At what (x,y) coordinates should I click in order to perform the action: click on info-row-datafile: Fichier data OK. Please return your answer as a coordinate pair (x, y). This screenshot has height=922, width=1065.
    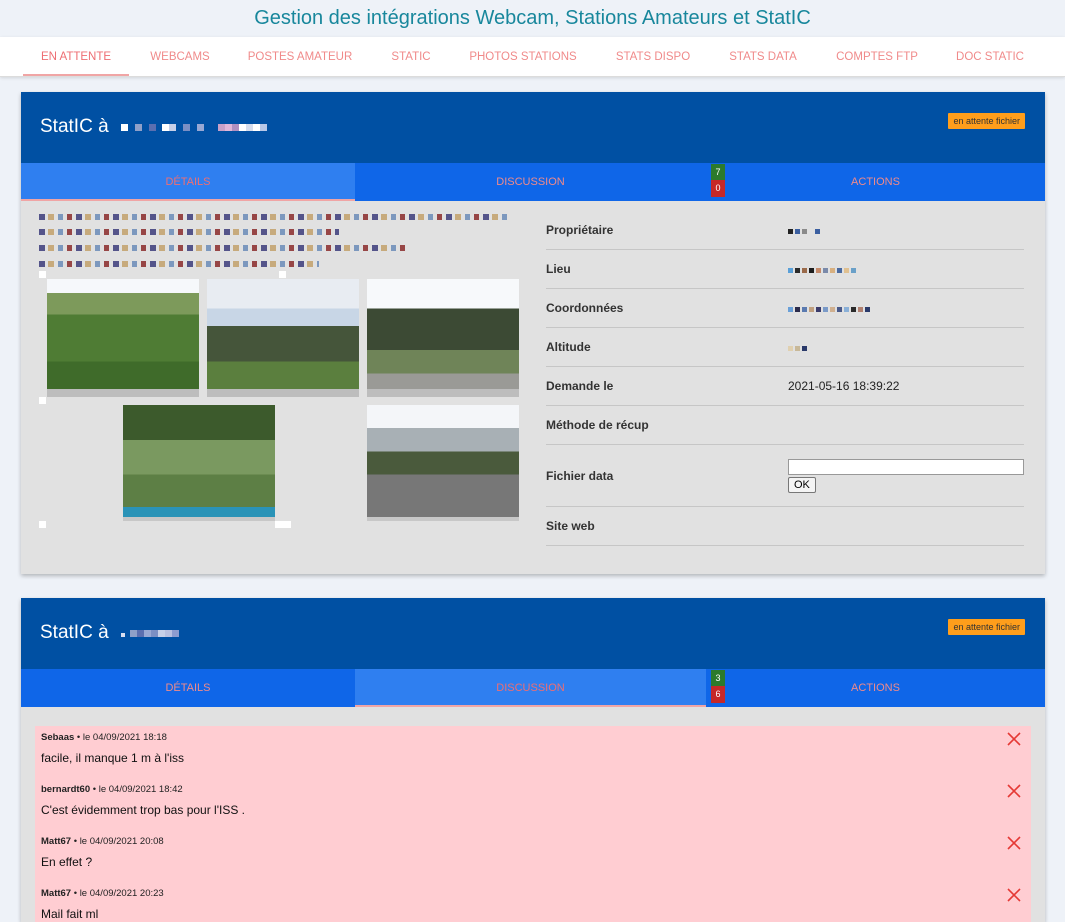
    Looking at the image, I should click on (785, 476).